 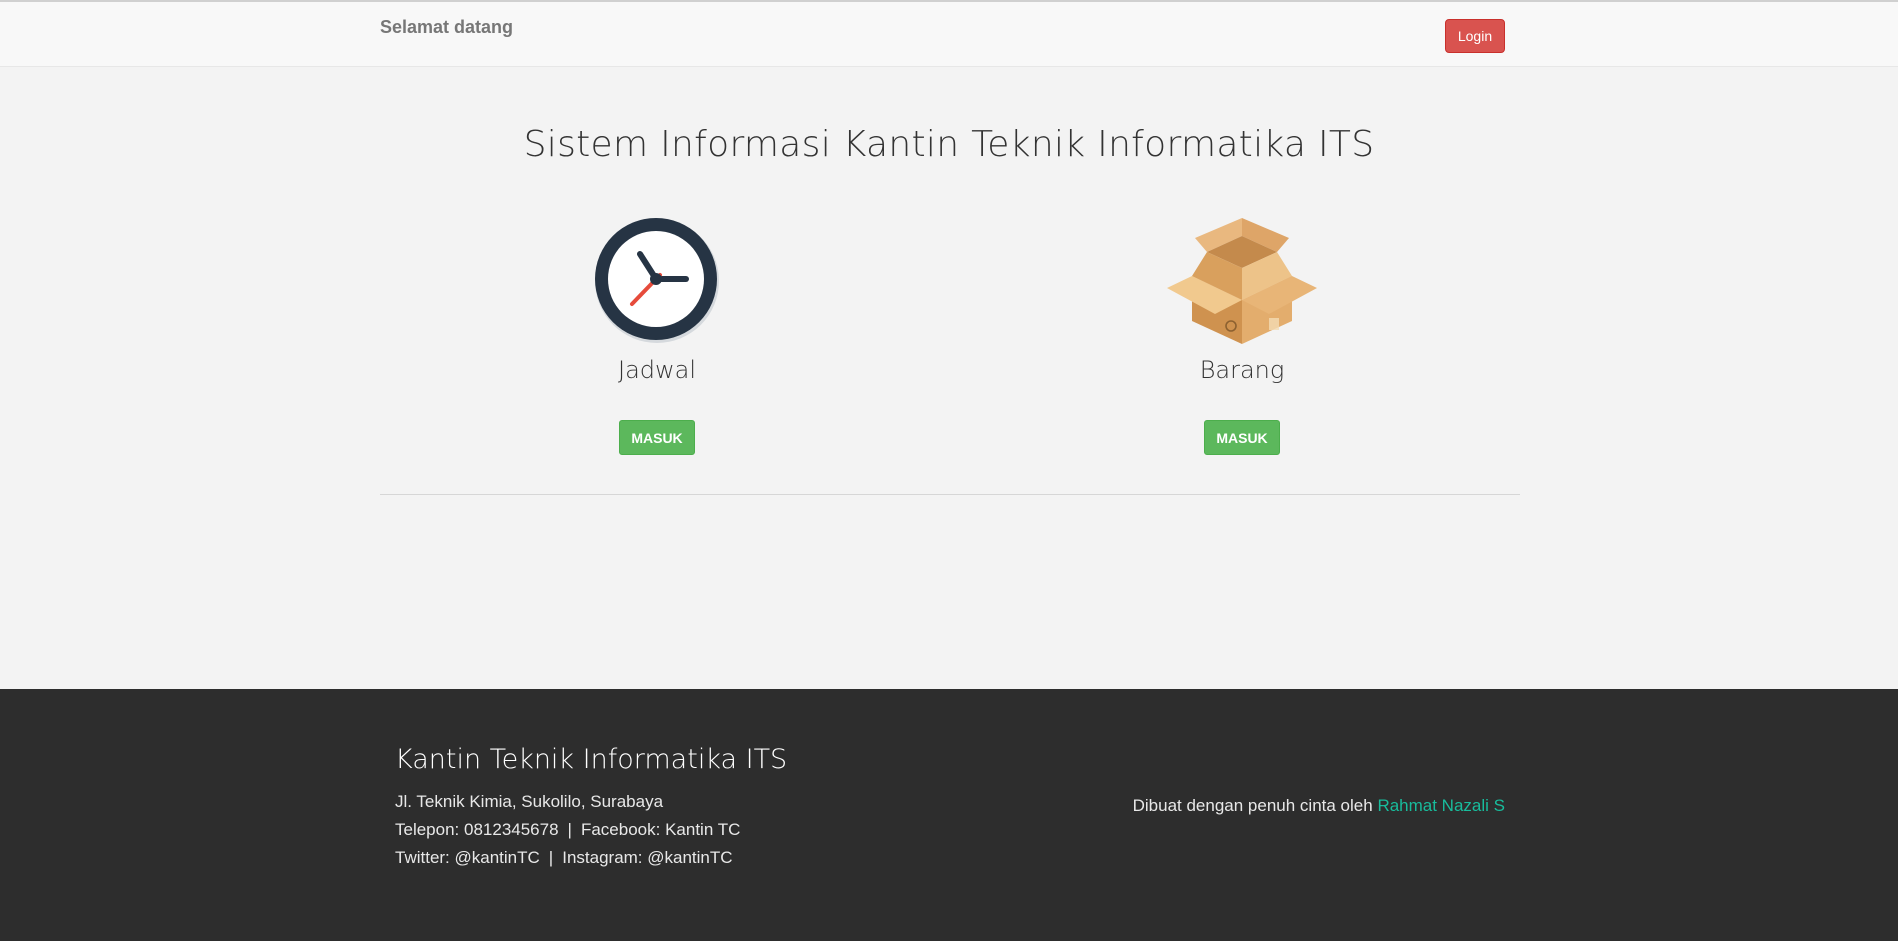 I want to click on navbar: Selamat datang Login, so click(x=949, y=33).